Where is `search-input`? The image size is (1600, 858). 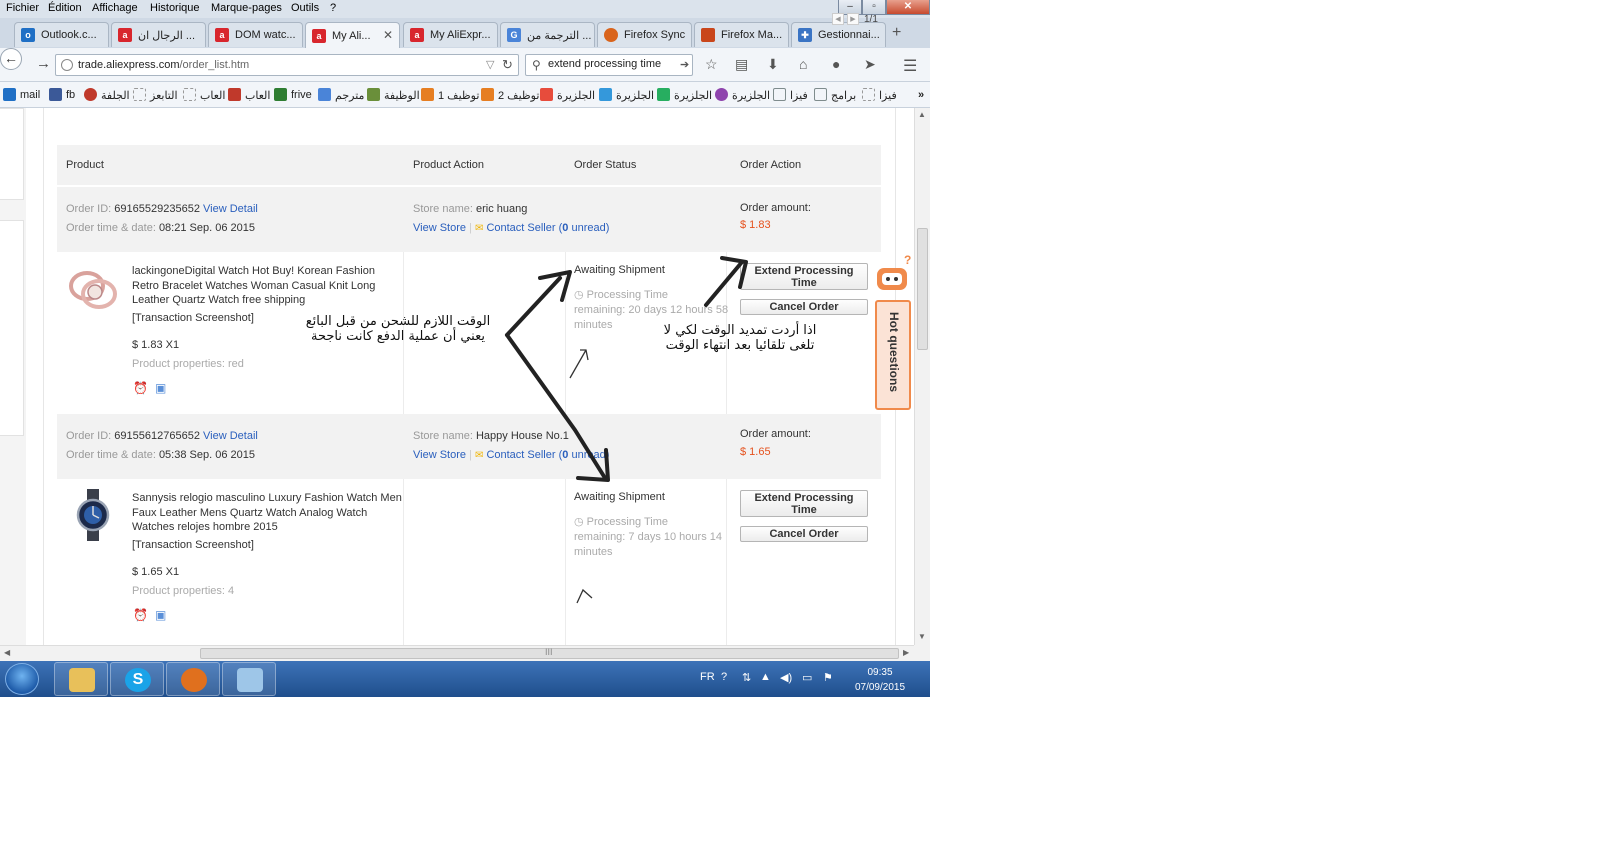 search-input is located at coordinates (609, 64).